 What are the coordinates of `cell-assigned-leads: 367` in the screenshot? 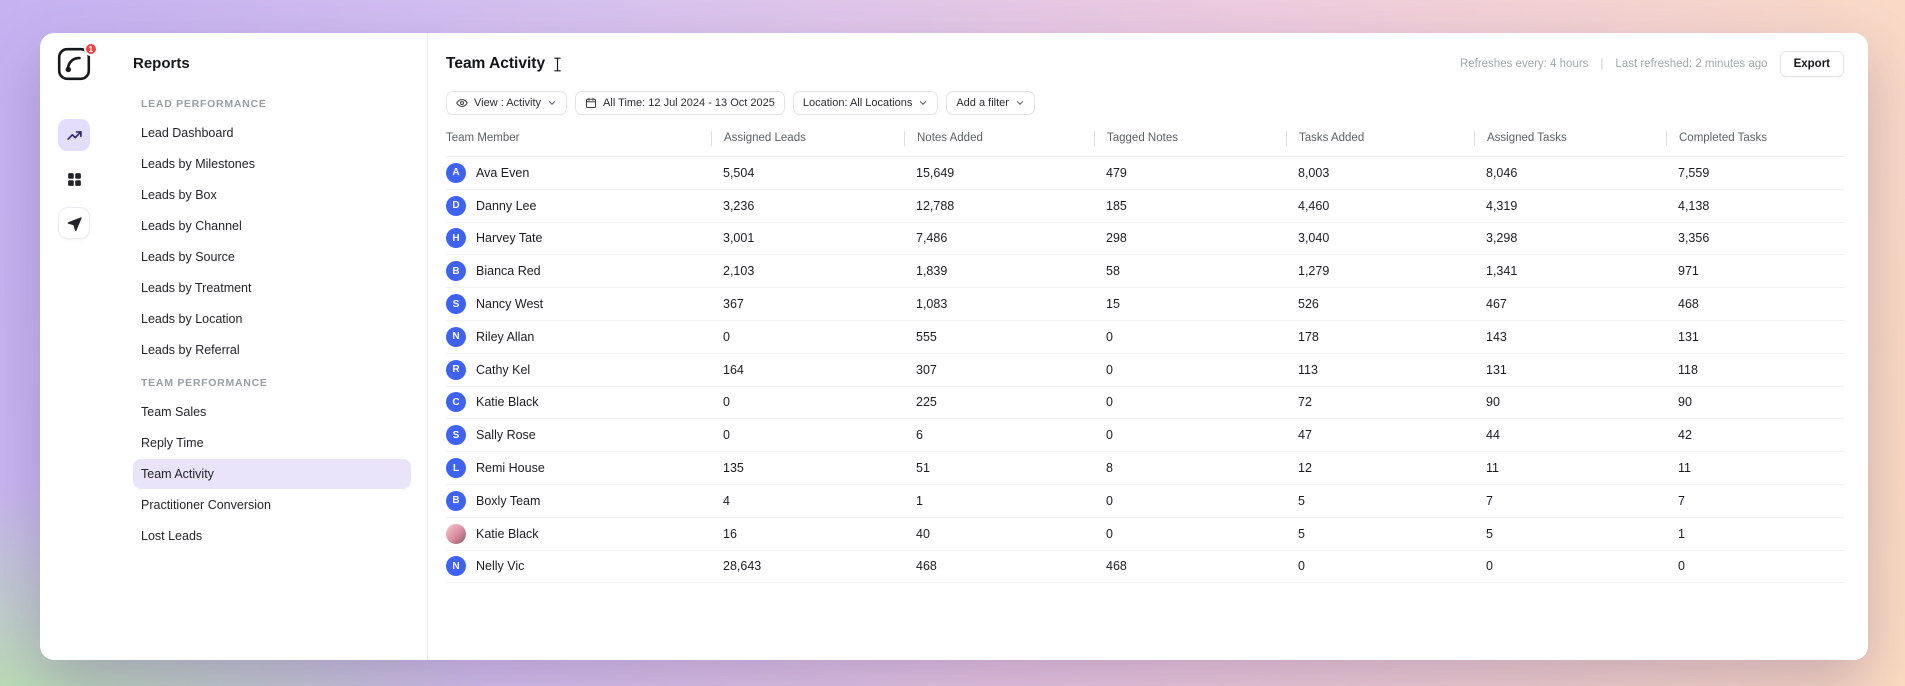 It's located at (733, 304).